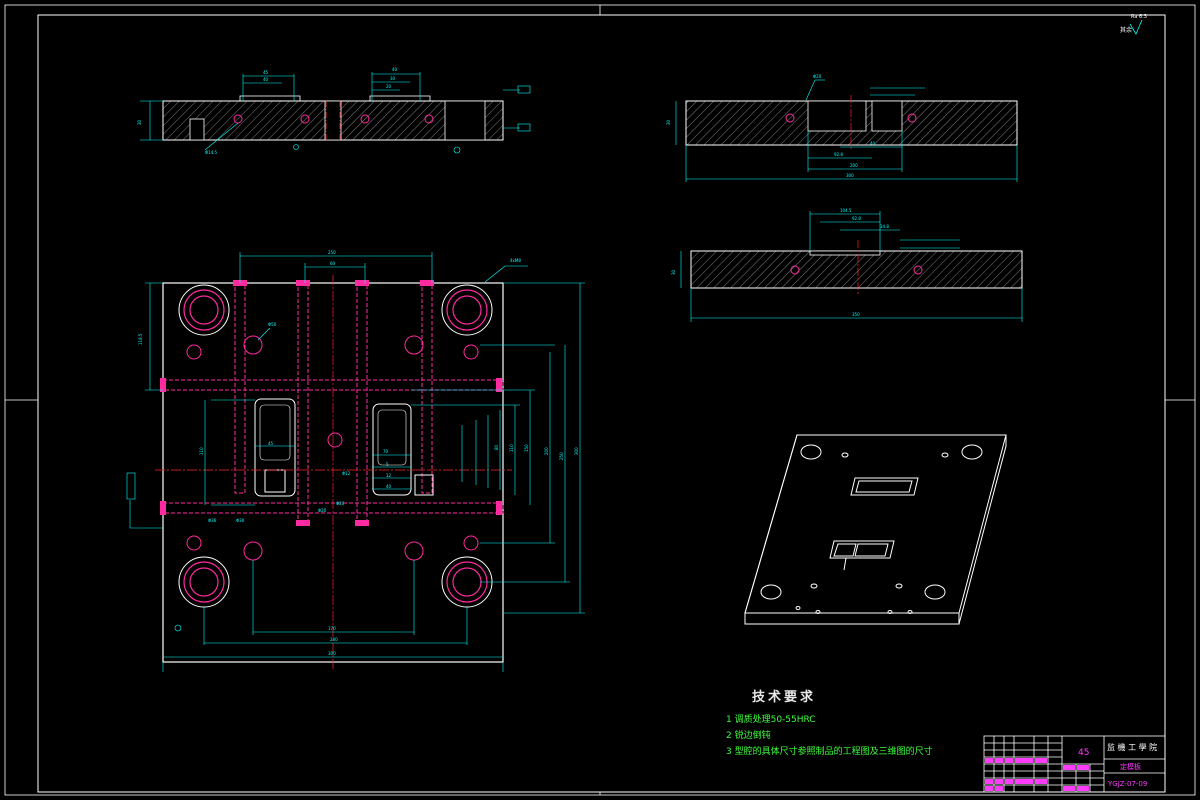 This screenshot has height=800, width=1200. What do you see at coordinates (211, 152) in the screenshot?
I see `svg-text: Φ14.5` at bounding box center [211, 152].